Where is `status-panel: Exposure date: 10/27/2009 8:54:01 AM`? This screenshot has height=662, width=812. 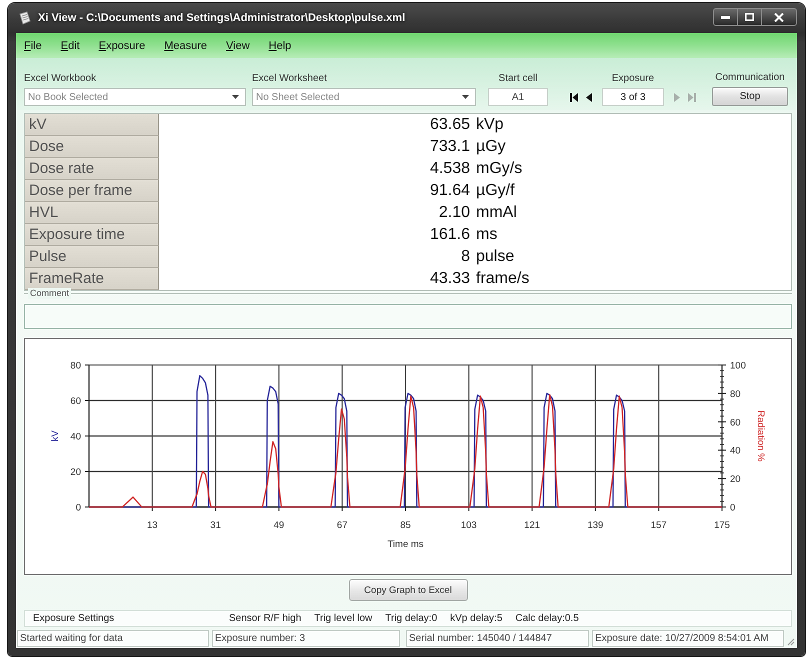
status-panel: Exposure date: 10/27/2009 8:54:01 AM is located at coordinates (688, 638).